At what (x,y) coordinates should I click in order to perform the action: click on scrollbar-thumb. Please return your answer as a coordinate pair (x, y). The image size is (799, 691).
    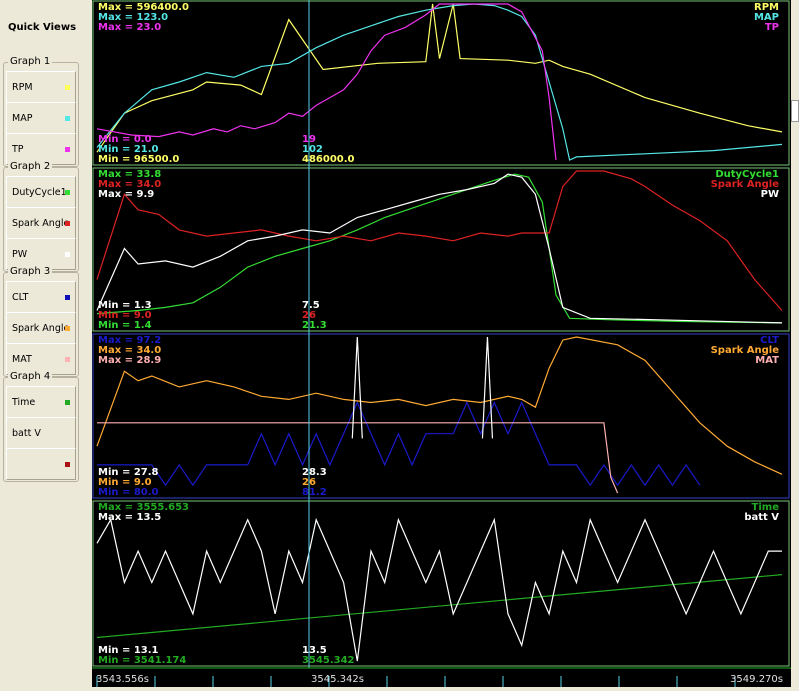
    Looking at the image, I should click on (795, 111).